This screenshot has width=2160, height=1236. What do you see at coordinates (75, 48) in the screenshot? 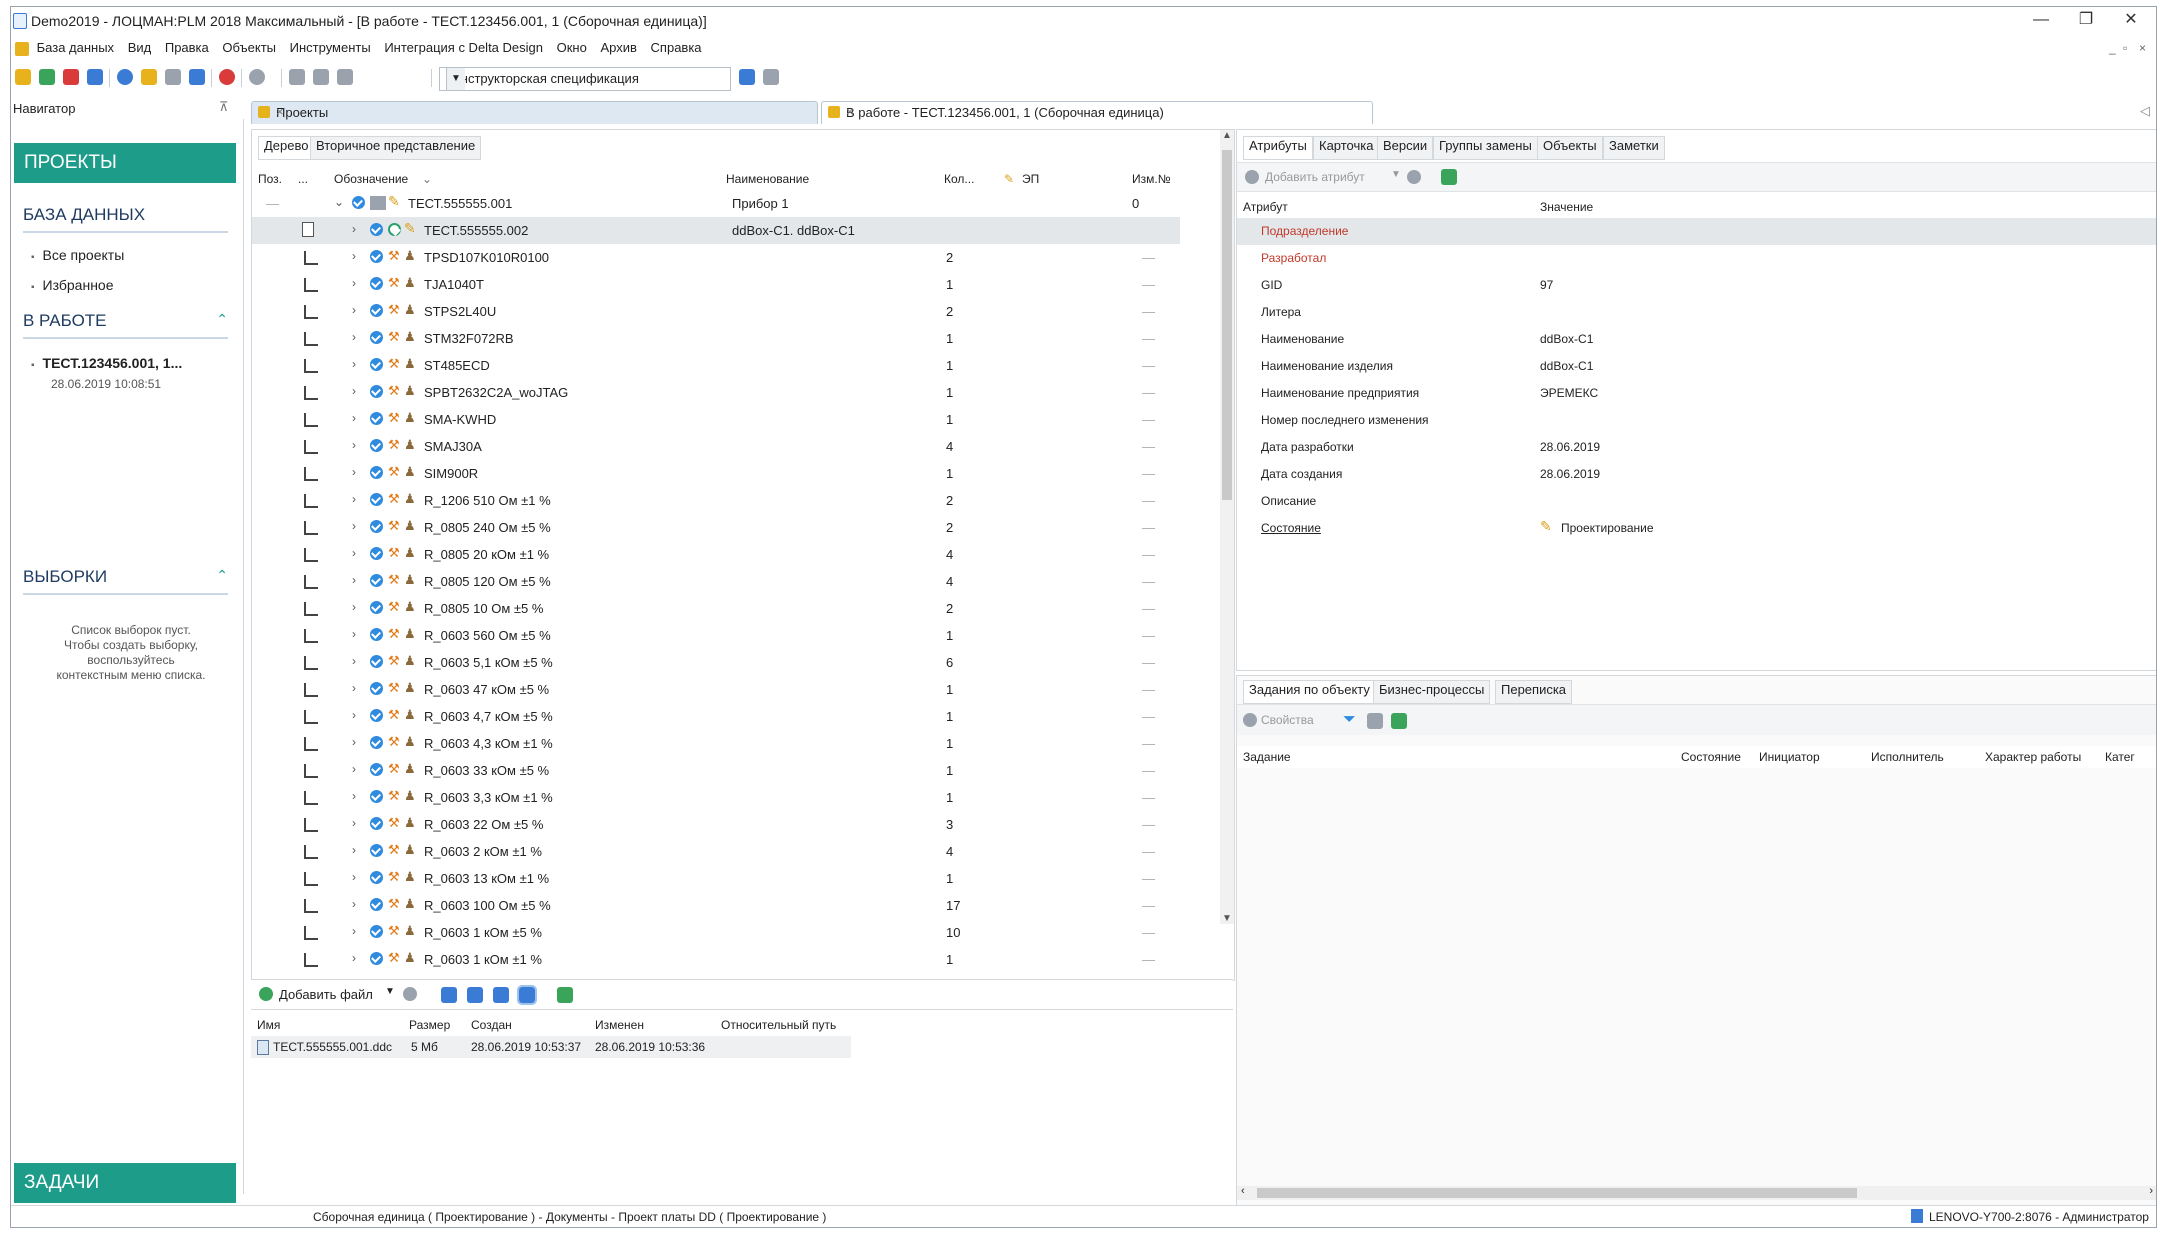
I see `menu-database: База данных` at bounding box center [75, 48].